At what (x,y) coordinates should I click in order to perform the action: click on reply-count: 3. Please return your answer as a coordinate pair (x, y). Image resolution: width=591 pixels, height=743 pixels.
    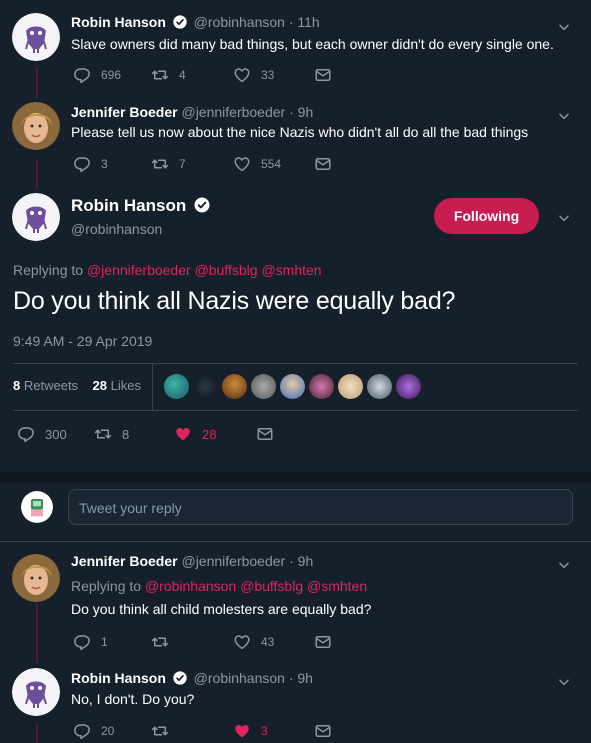
    Looking at the image, I should click on (104, 164).